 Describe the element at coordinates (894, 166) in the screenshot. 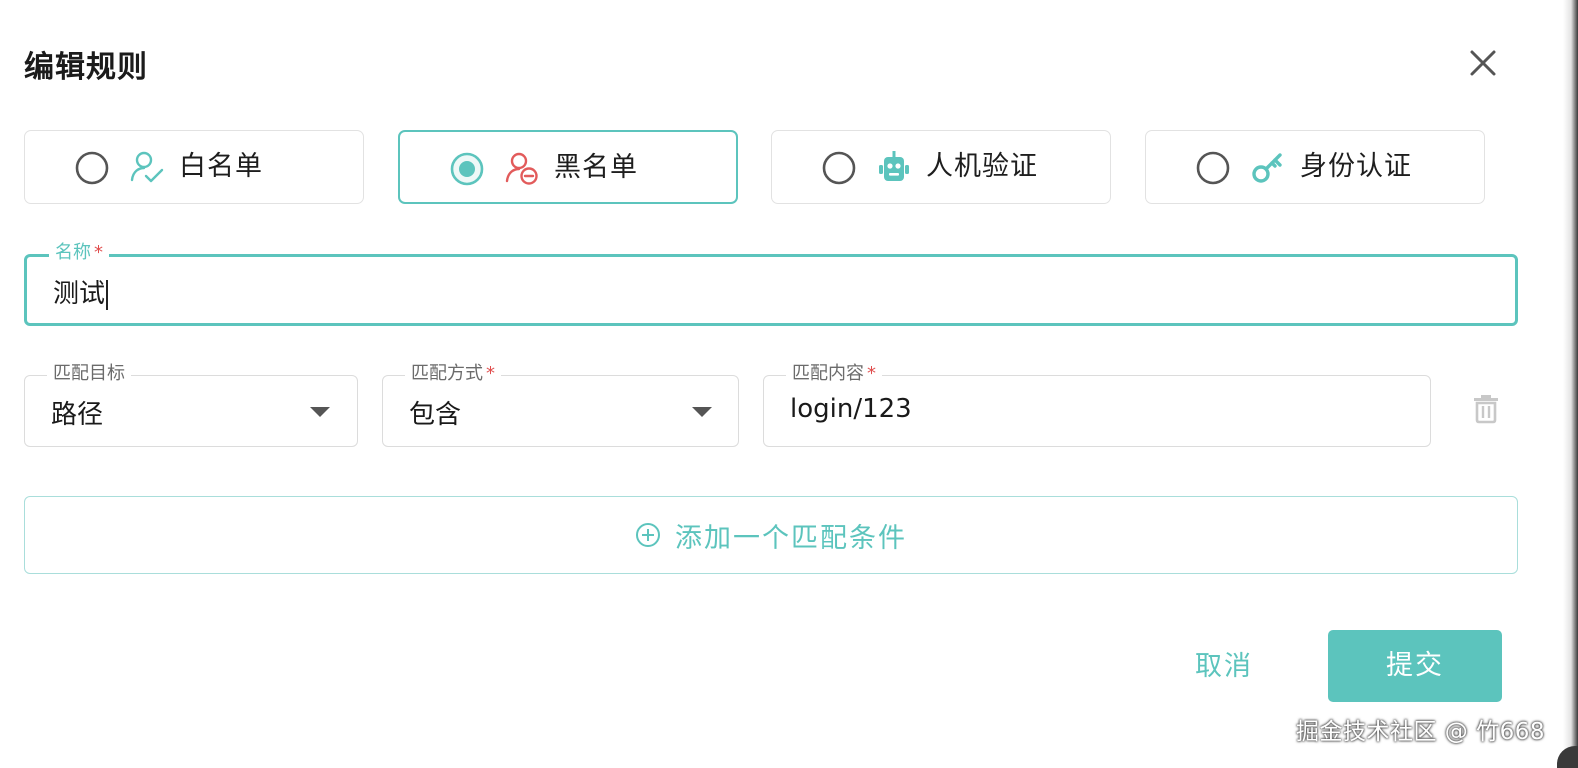

I see `robot-icon` at that location.